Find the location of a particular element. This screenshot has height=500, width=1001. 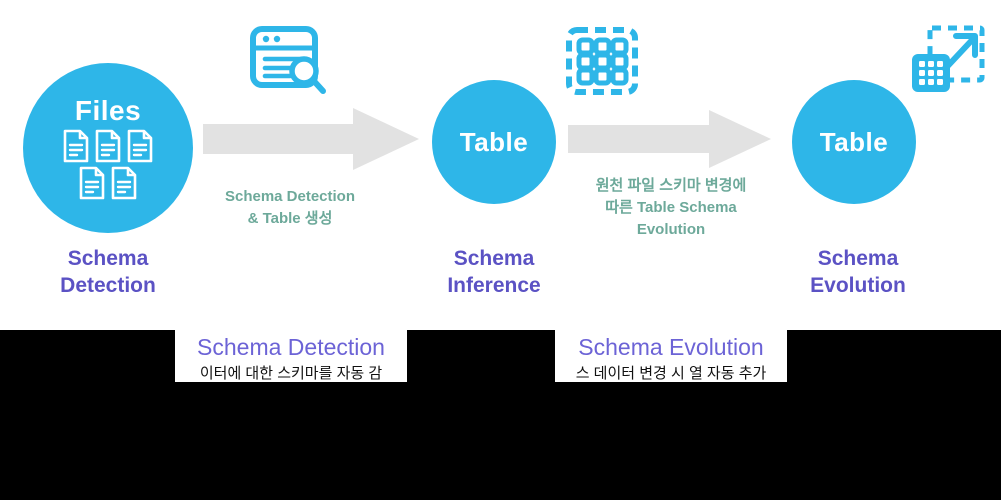

node-title-schema-evolution: Schema Evolution is located at coordinates (858, 272).